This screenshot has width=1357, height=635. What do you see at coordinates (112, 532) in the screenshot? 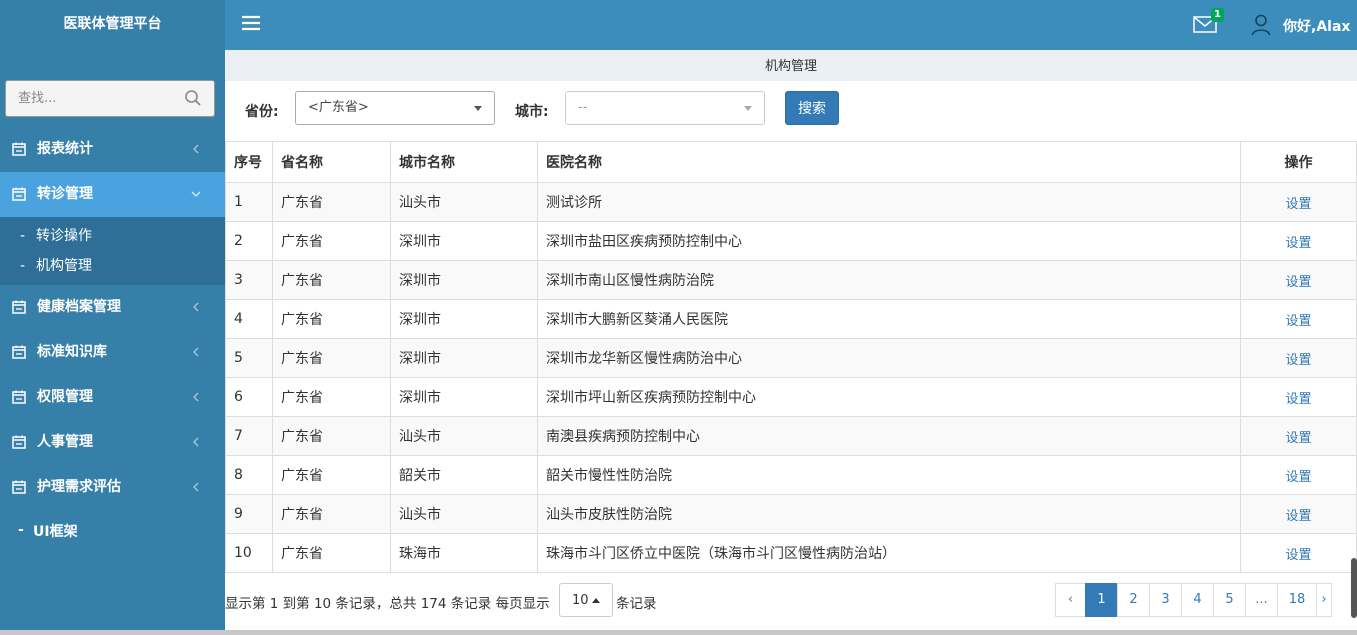
I see `sidebar-item-ui-frame: - UI框架` at bounding box center [112, 532].